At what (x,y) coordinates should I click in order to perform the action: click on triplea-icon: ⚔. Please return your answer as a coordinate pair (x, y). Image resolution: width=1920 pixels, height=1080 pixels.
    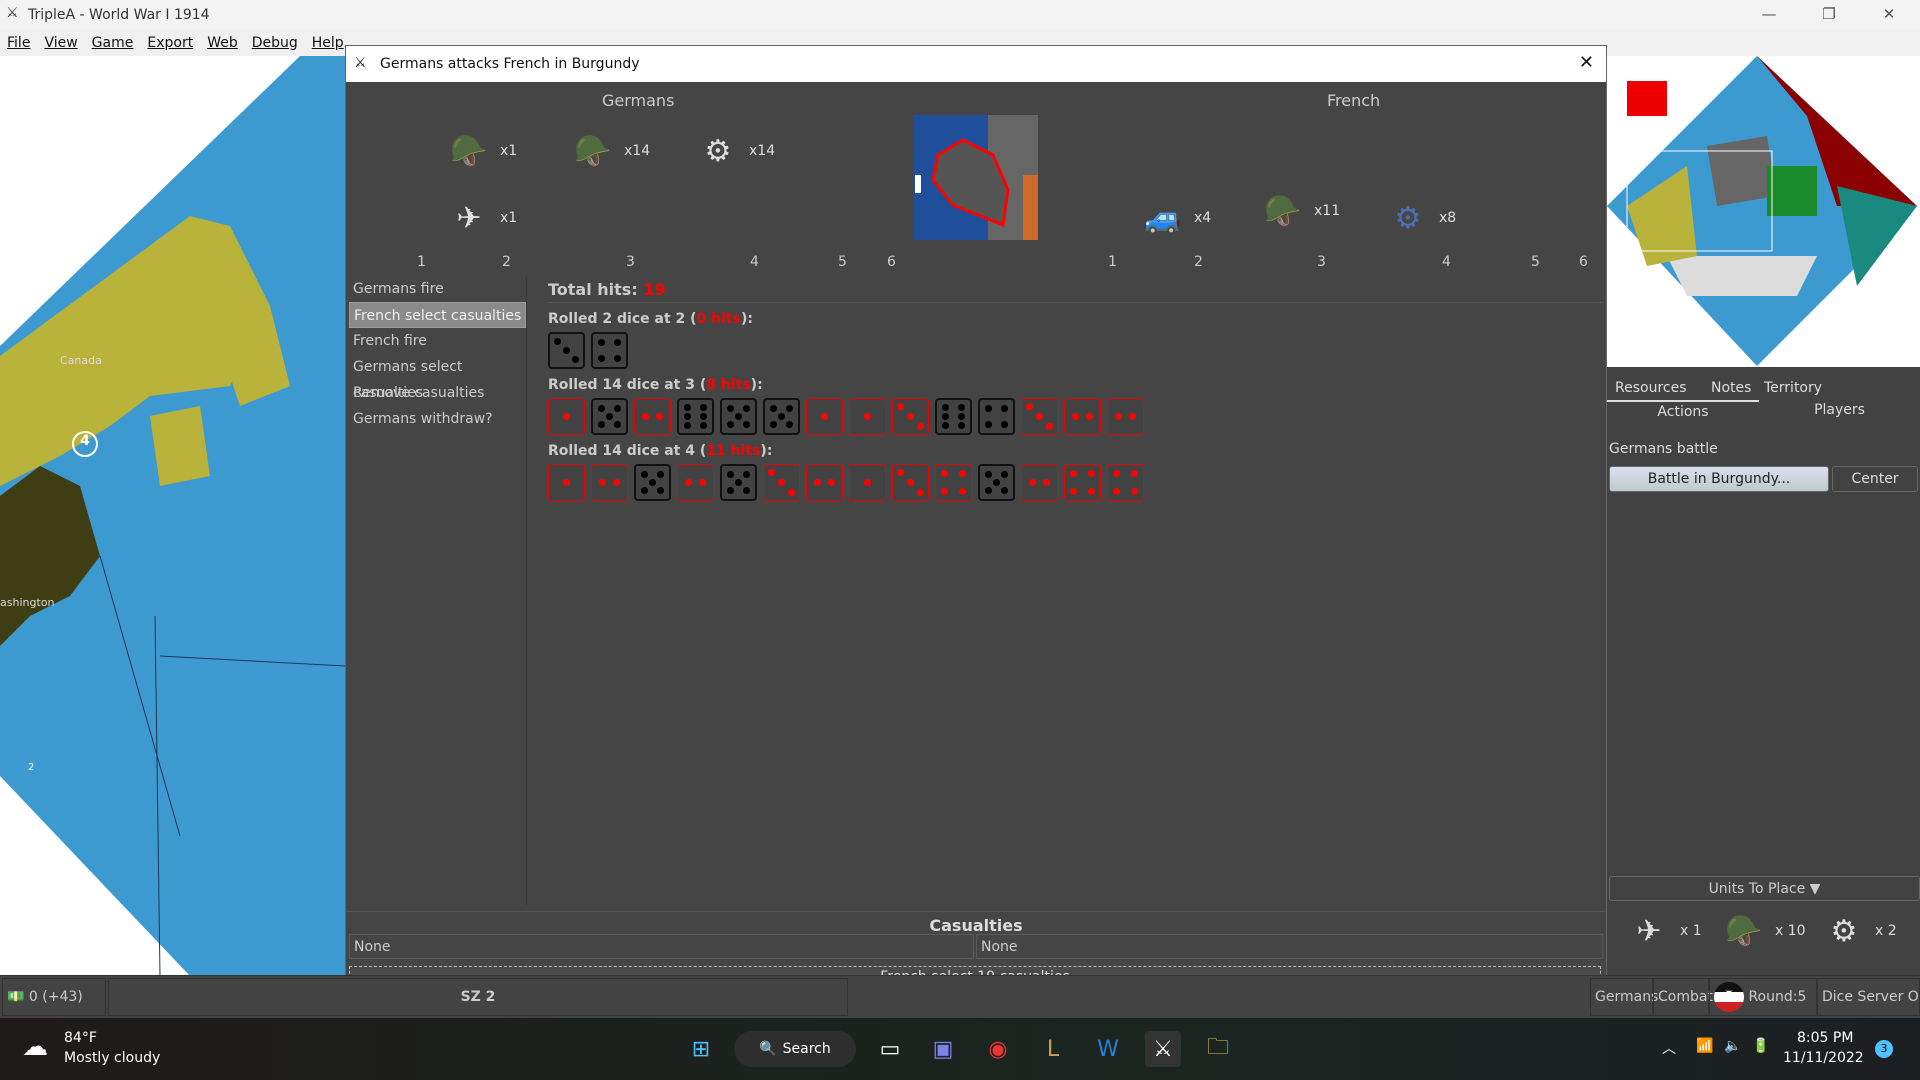
    Looking at the image, I should click on (1163, 1049).